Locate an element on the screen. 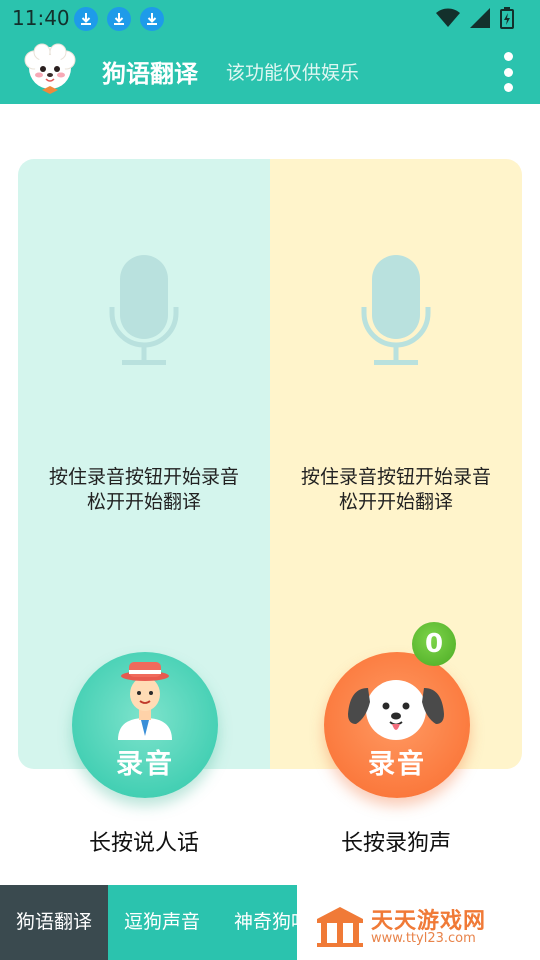  status-time: 11:40 is located at coordinates (41, 18).